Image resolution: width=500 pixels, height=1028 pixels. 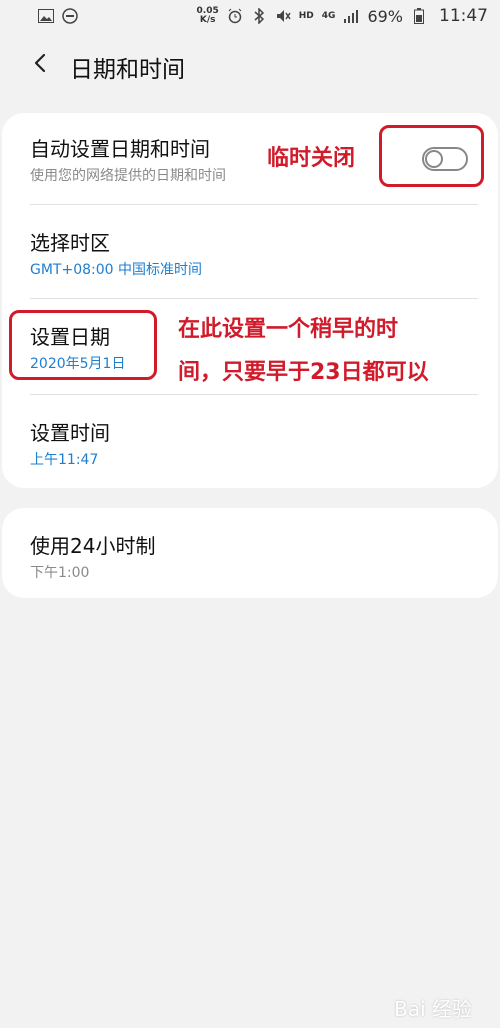 What do you see at coordinates (120, 149) in the screenshot?
I see `auto-datetime-title: 自动设置日期和时间` at bounding box center [120, 149].